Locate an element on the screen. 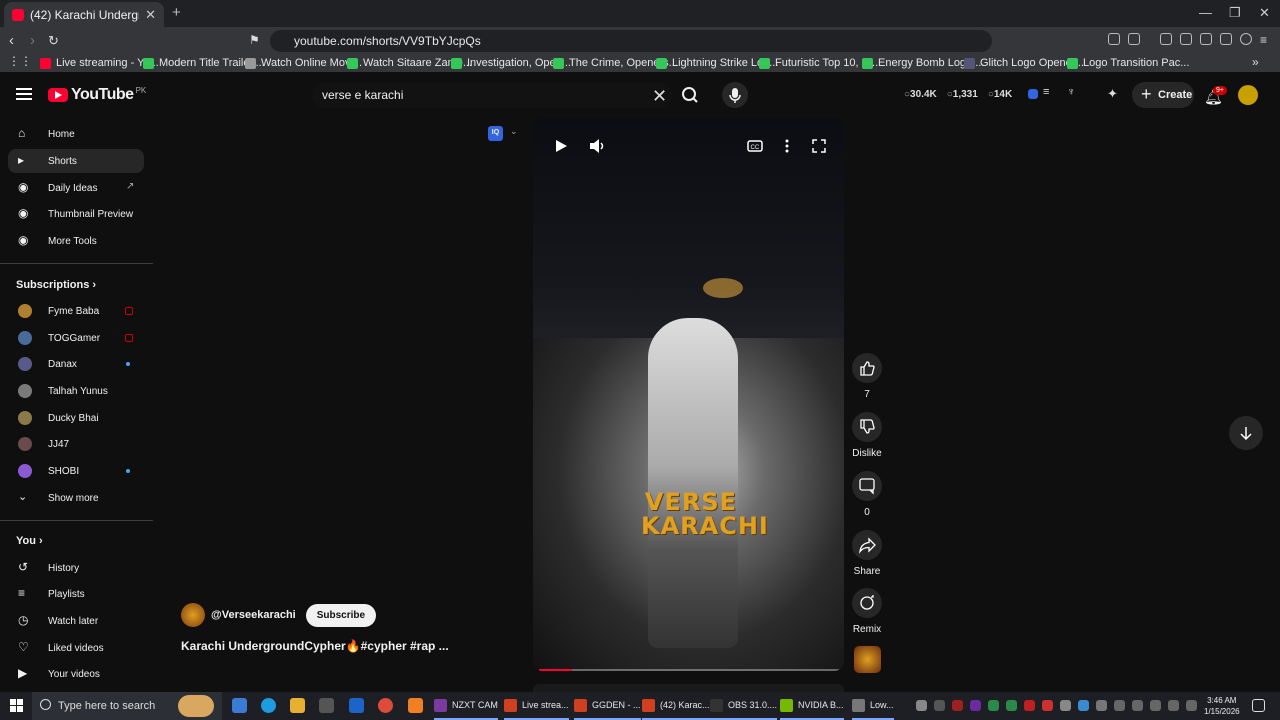 The image size is (1280, 720). wallet-icon is located at coordinates (1206, 39).